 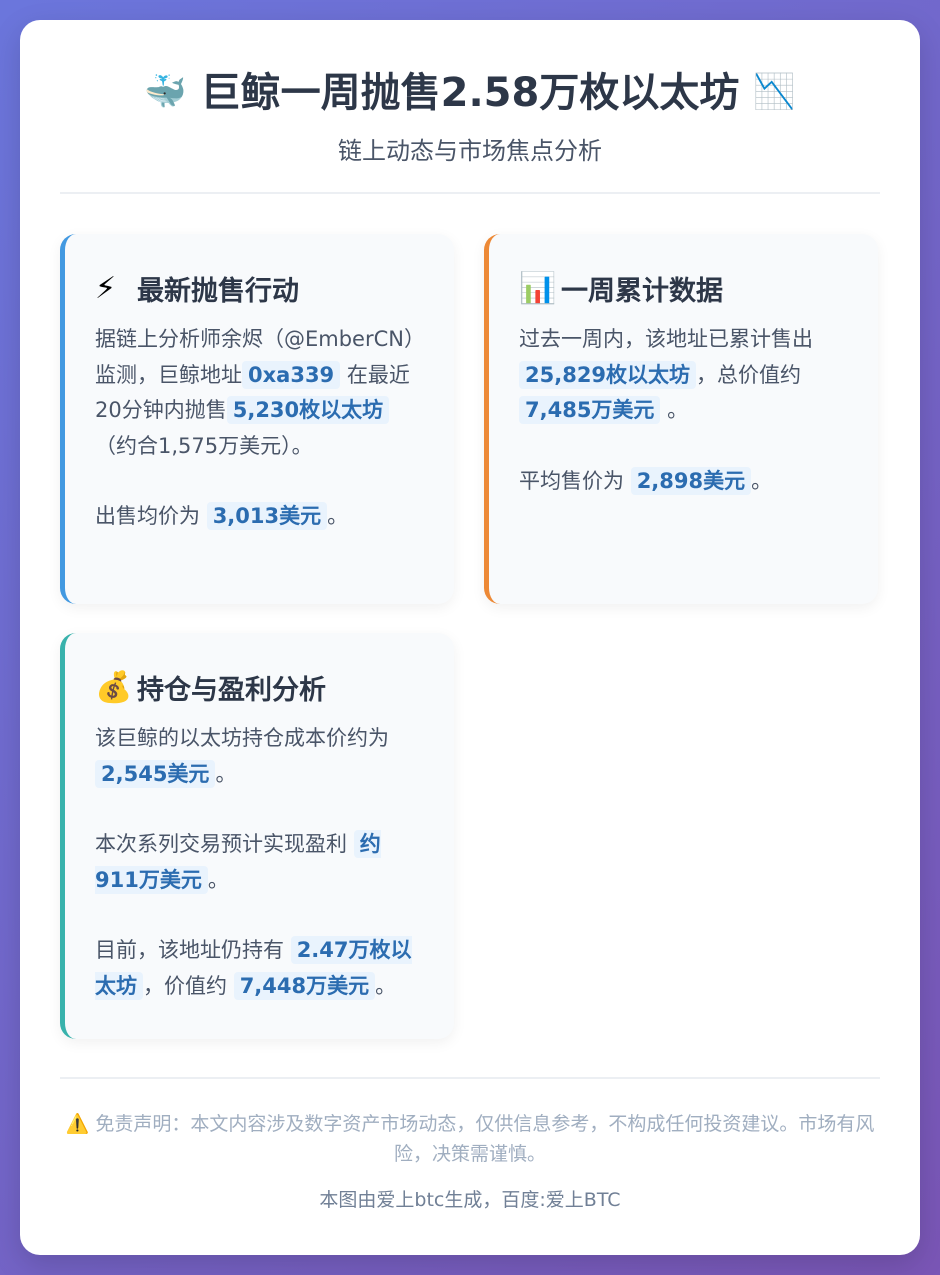 What do you see at coordinates (218, 291) in the screenshot?
I see `card-title: 最新抛售行动` at bounding box center [218, 291].